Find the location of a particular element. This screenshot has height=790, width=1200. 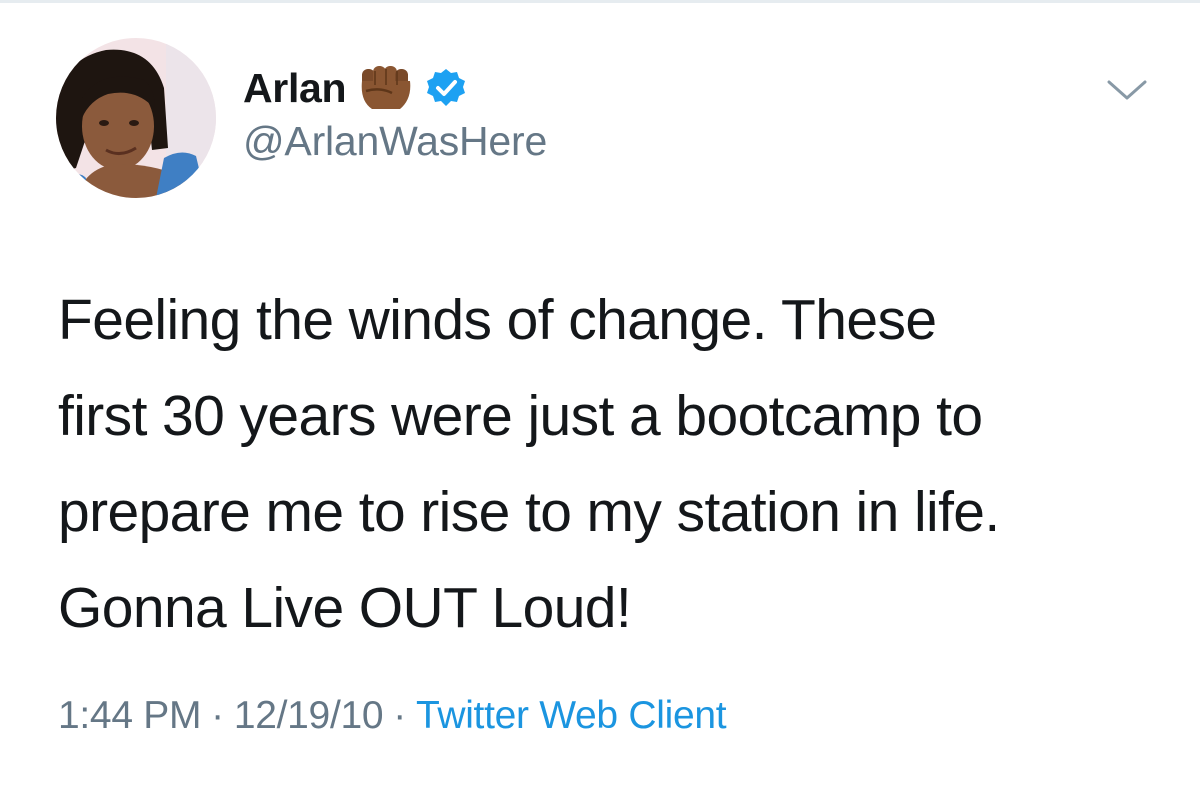

display-name: Arlan is located at coordinates (295, 88).